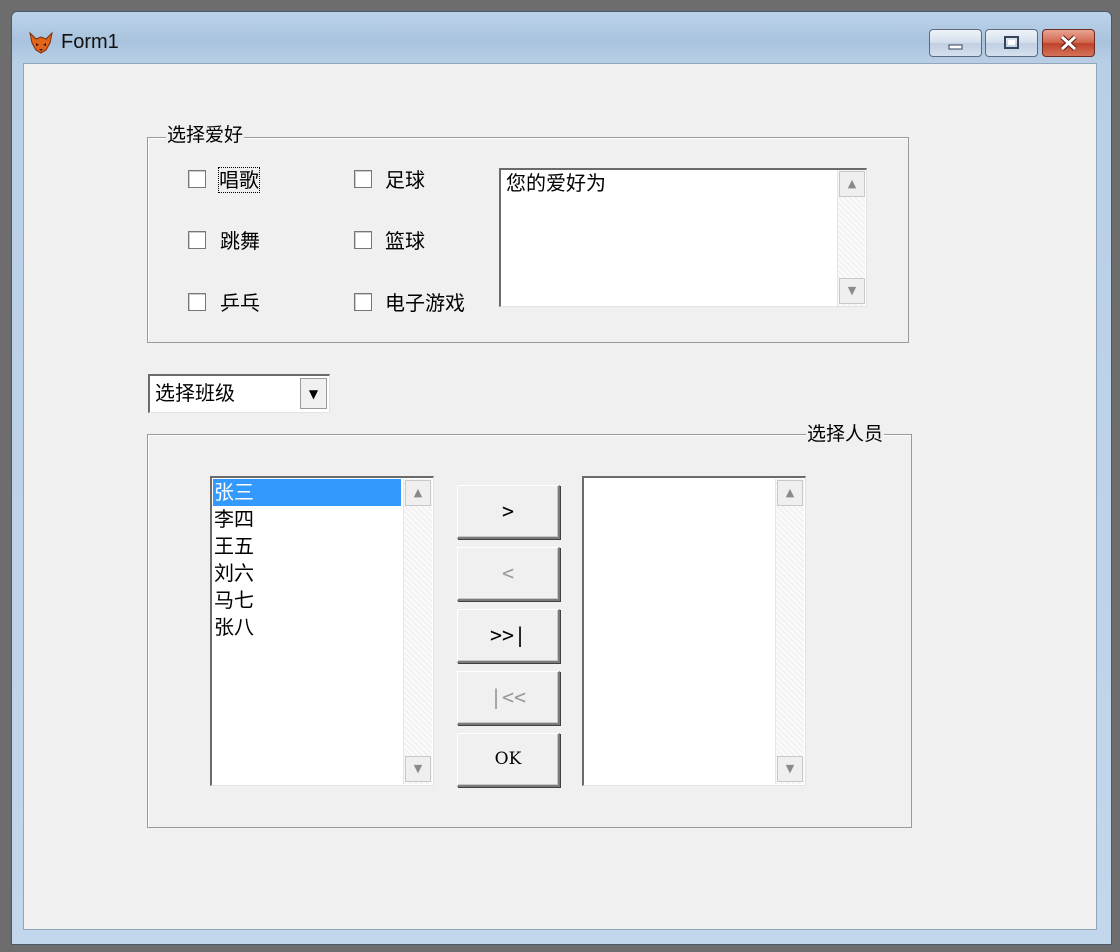 The image size is (1120, 952). I want to click on move-all-right-button: >>|, so click(508, 636).